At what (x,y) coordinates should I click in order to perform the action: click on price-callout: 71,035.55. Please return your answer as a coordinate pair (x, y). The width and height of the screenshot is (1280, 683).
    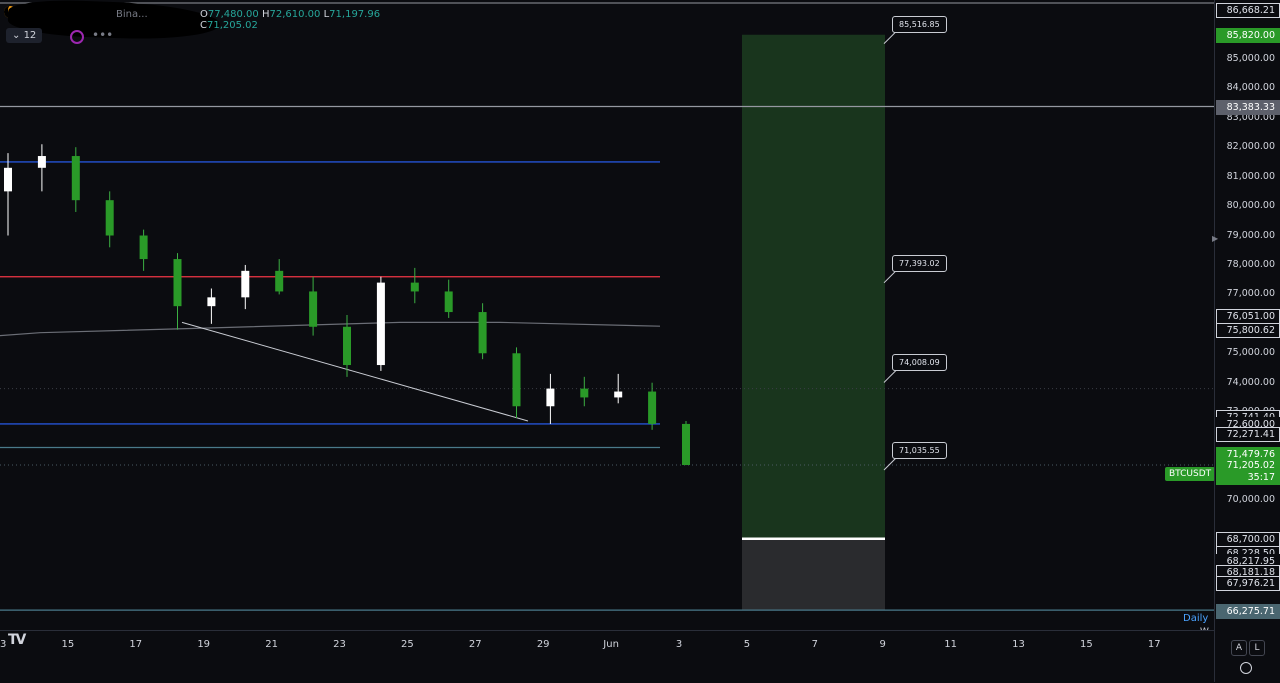
    Looking at the image, I should click on (919, 450).